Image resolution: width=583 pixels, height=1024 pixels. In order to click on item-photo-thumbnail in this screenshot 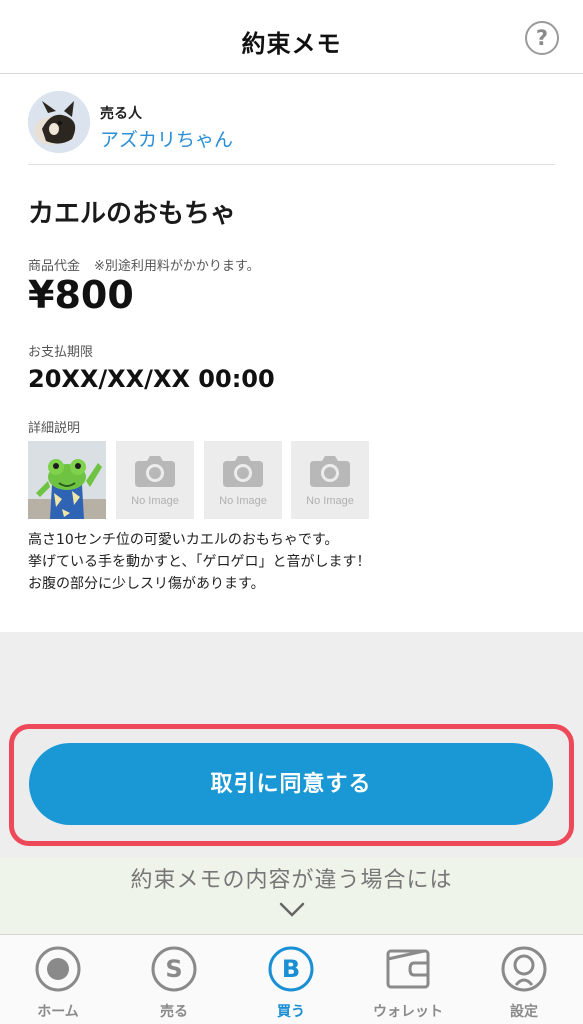, I will do `click(67, 480)`.